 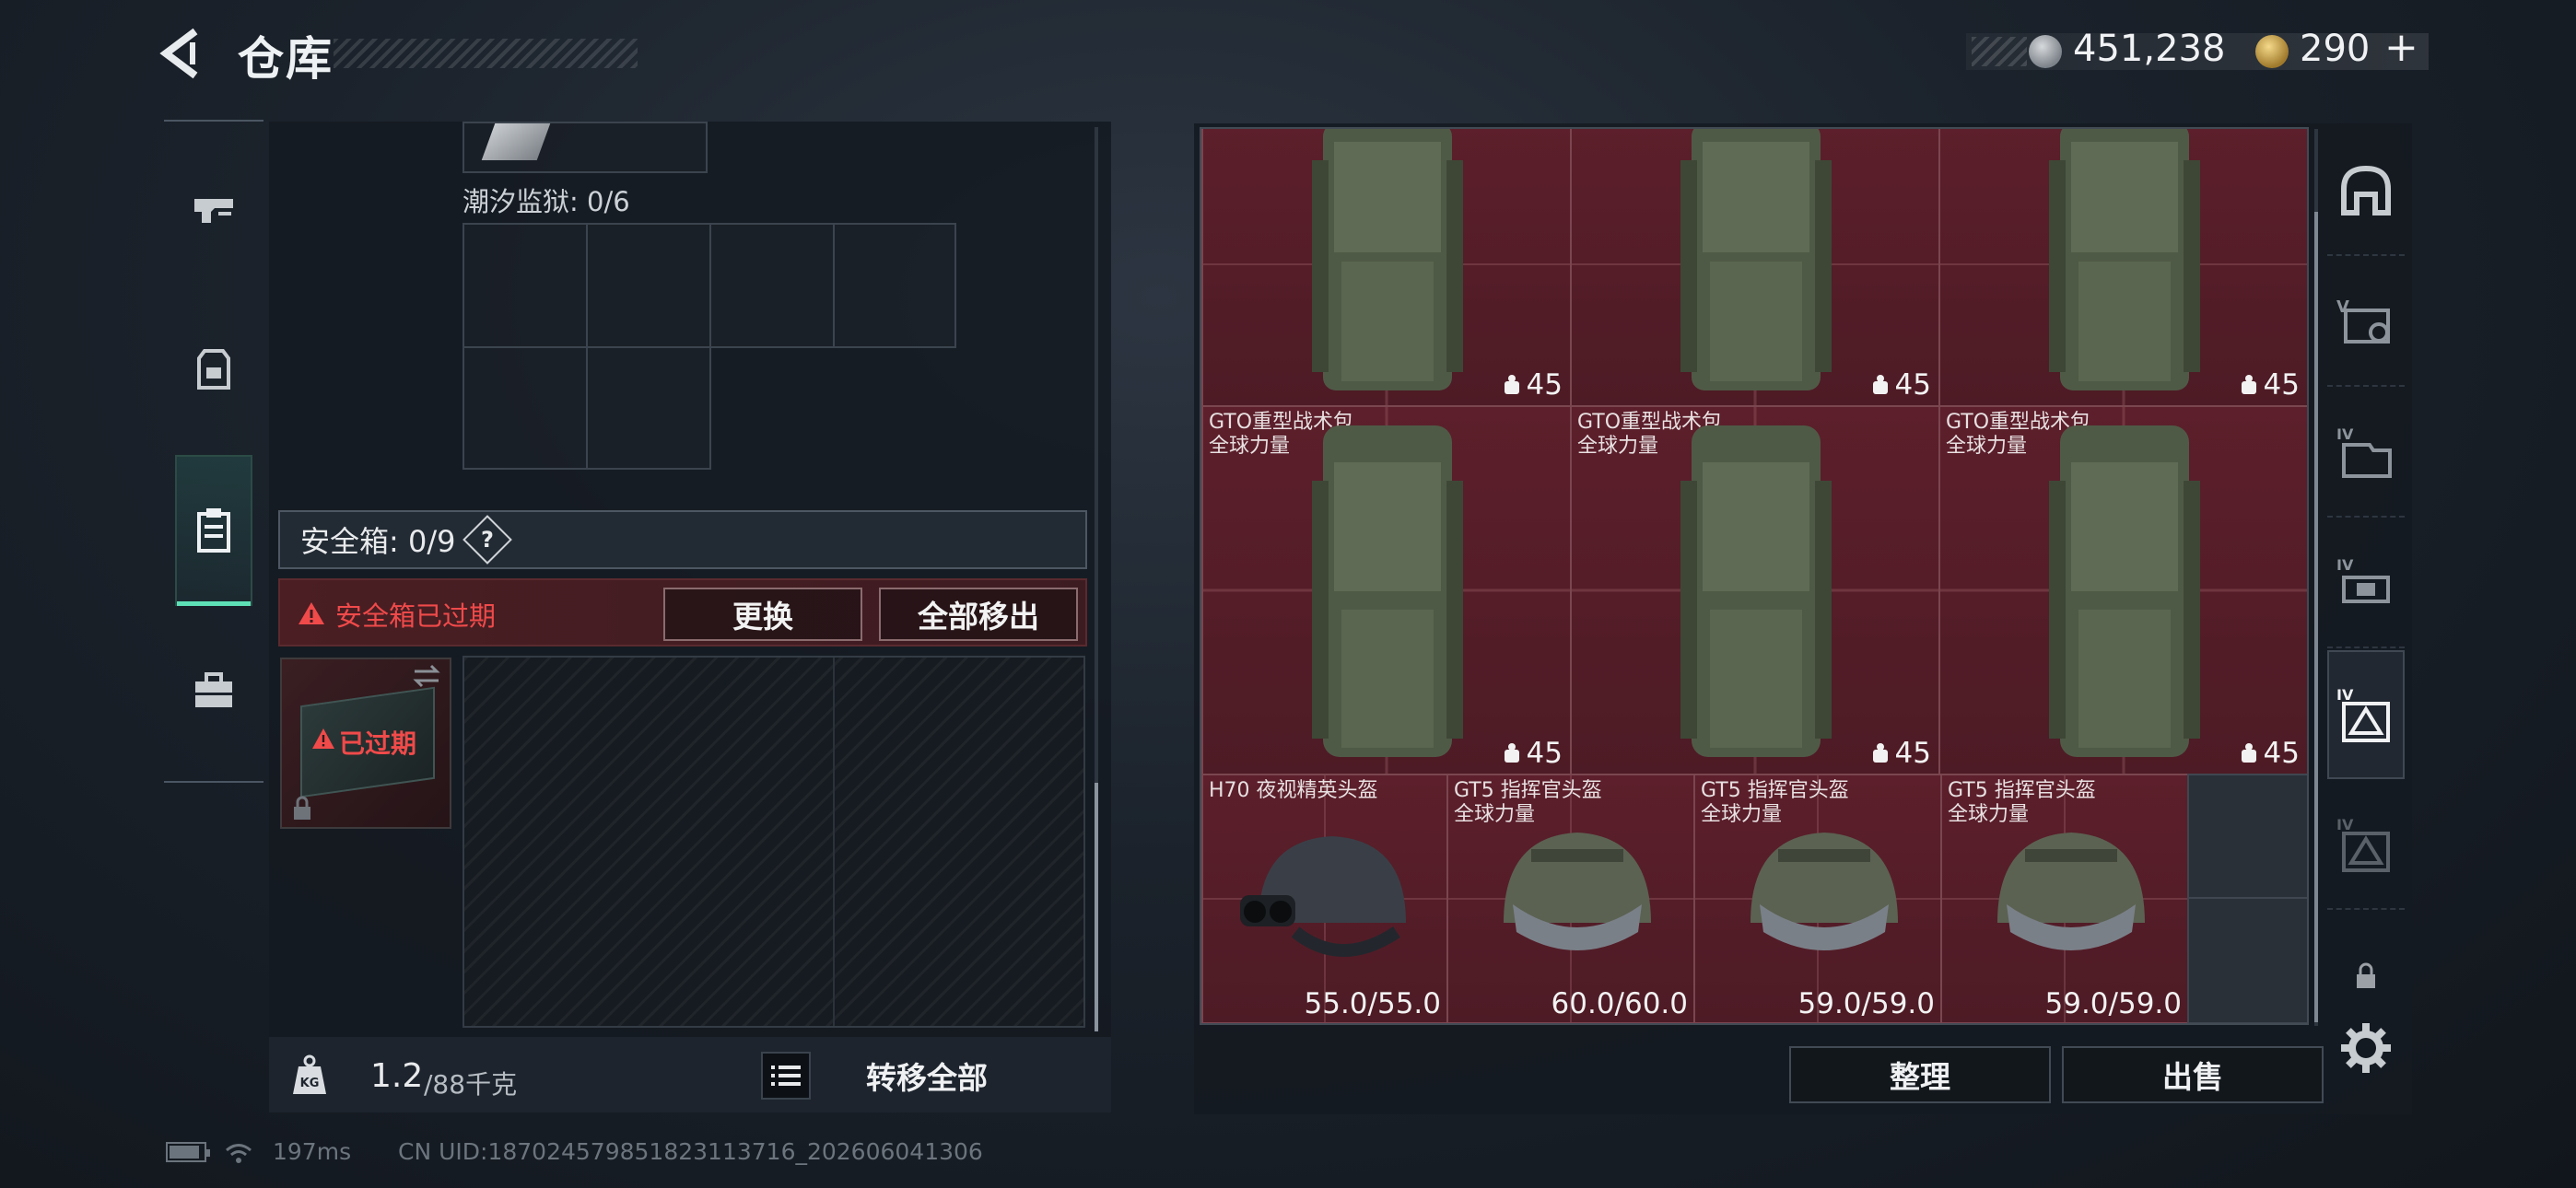 What do you see at coordinates (312, 1151) in the screenshot?
I see `ping-value: 197ms` at bounding box center [312, 1151].